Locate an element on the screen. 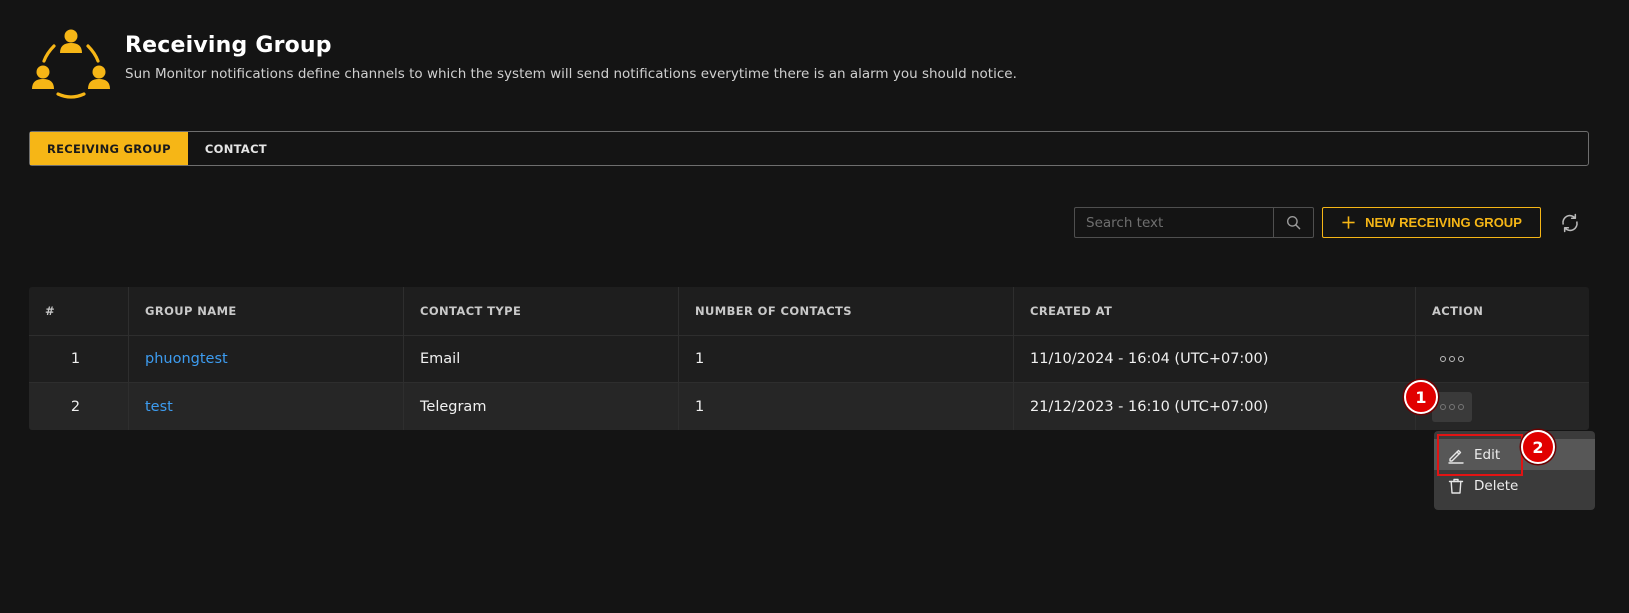 This screenshot has height=613, width=1629. search-icon is located at coordinates (1293, 222).